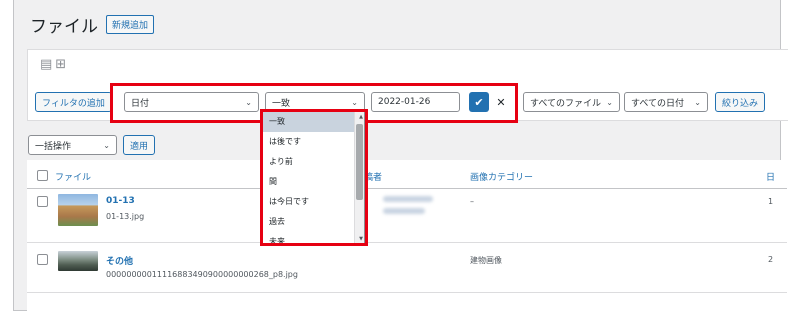  I want to click on all-files-select: すべてのファイル ⌄, so click(571, 102).